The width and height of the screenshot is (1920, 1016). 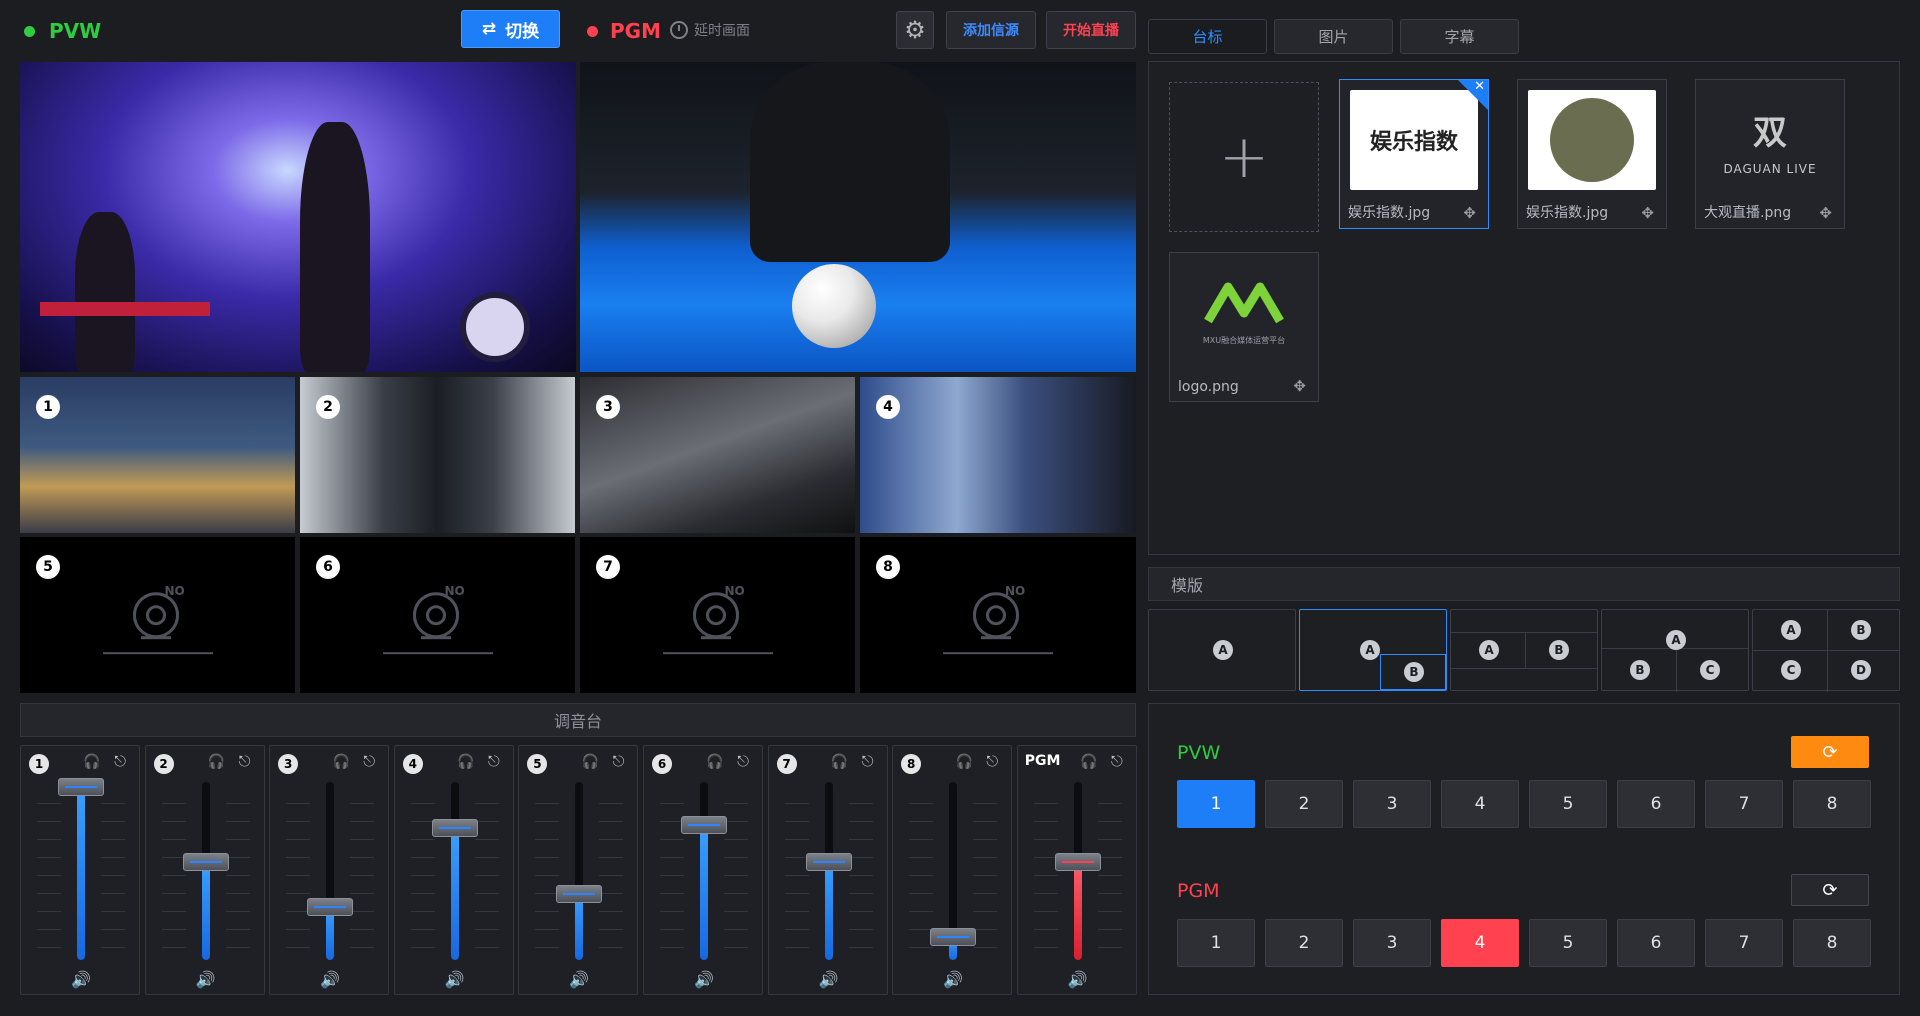 I want to click on pvw-source-button-4: 4, so click(x=1480, y=804).